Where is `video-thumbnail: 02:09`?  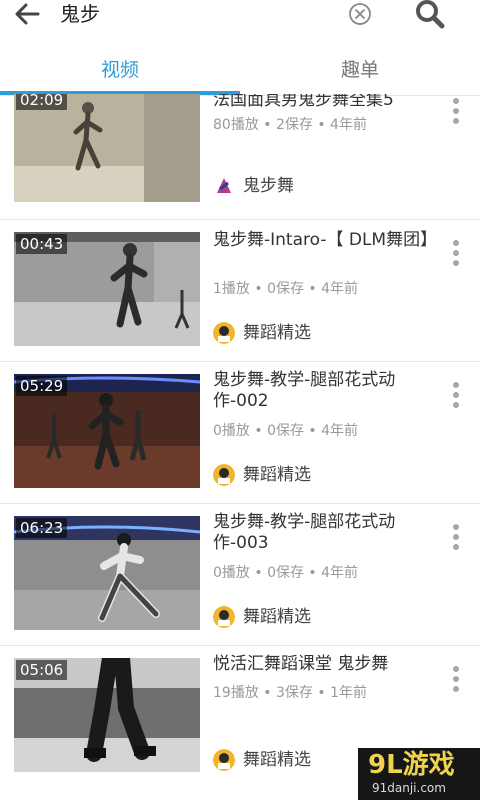
video-thumbnail: 02:09 is located at coordinates (107, 148).